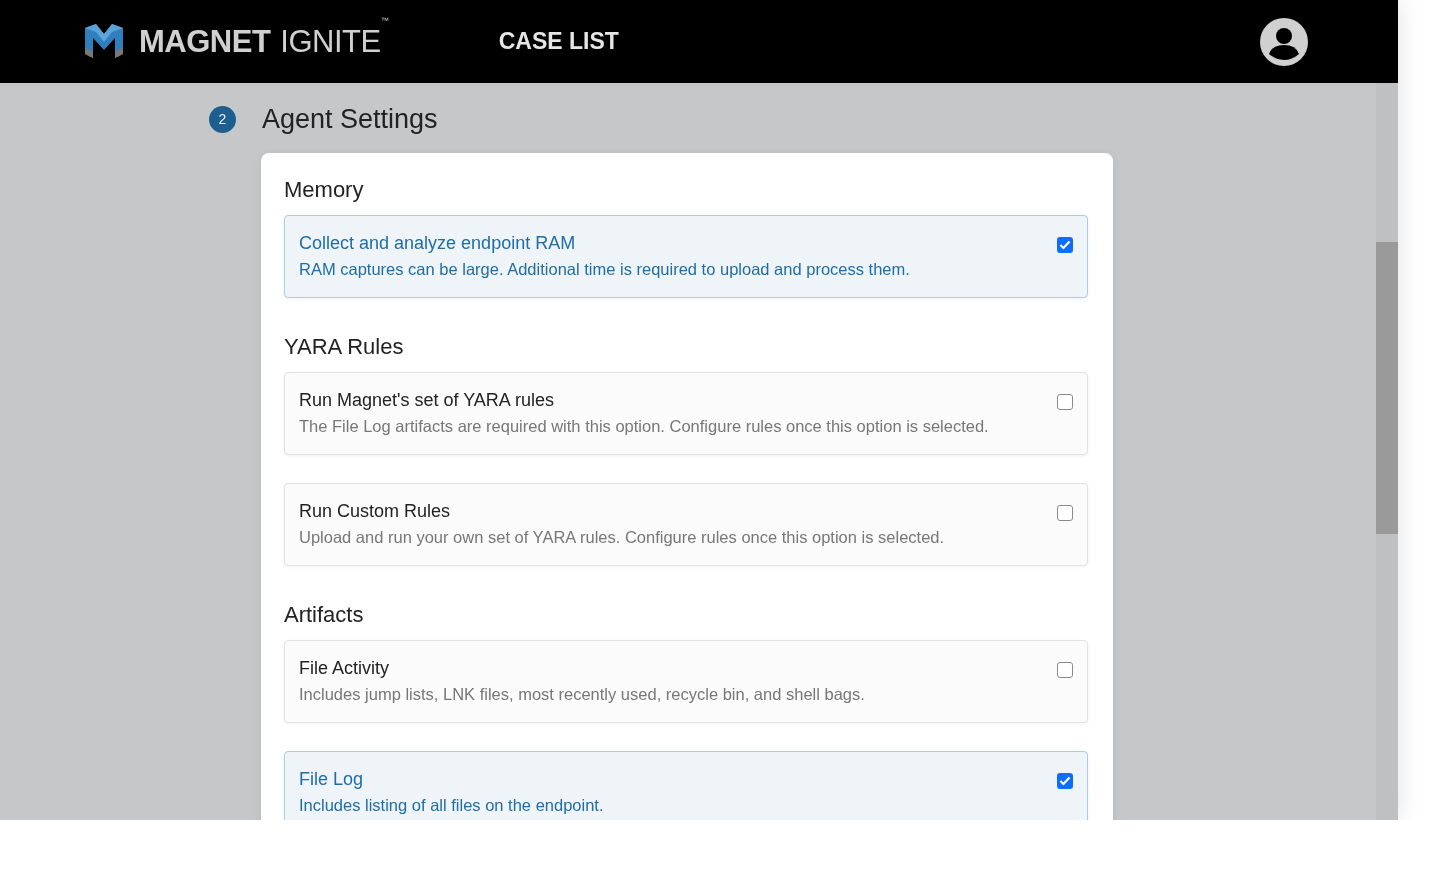 Image resolution: width=1437 pixels, height=880 pixels. What do you see at coordinates (451, 805) in the screenshot?
I see `option-description: Includes listing of all files on the endpoint.` at bounding box center [451, 805].